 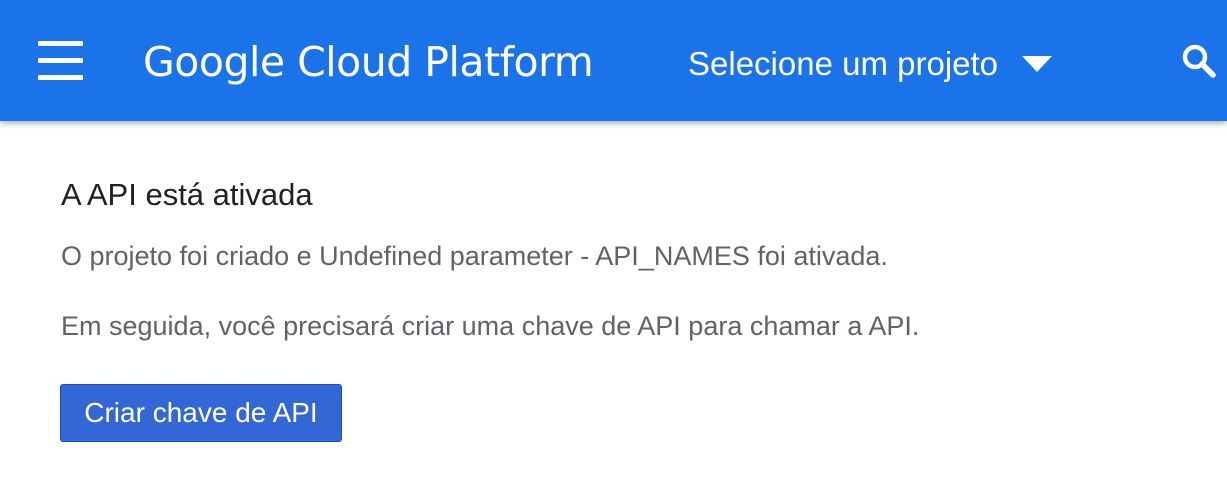 I want to click on search-button, so click(x=1200, y=62).